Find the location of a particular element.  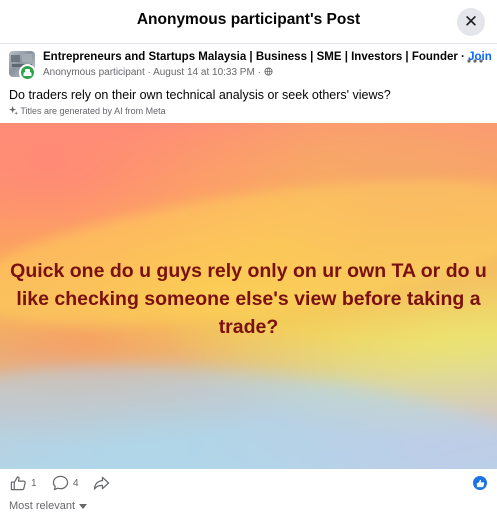

close-button: ✕ is located at coordinates (471, 22).